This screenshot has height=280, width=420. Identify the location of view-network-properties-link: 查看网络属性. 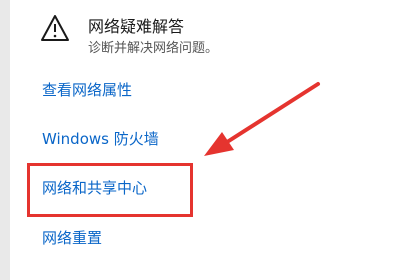
(87, 89).